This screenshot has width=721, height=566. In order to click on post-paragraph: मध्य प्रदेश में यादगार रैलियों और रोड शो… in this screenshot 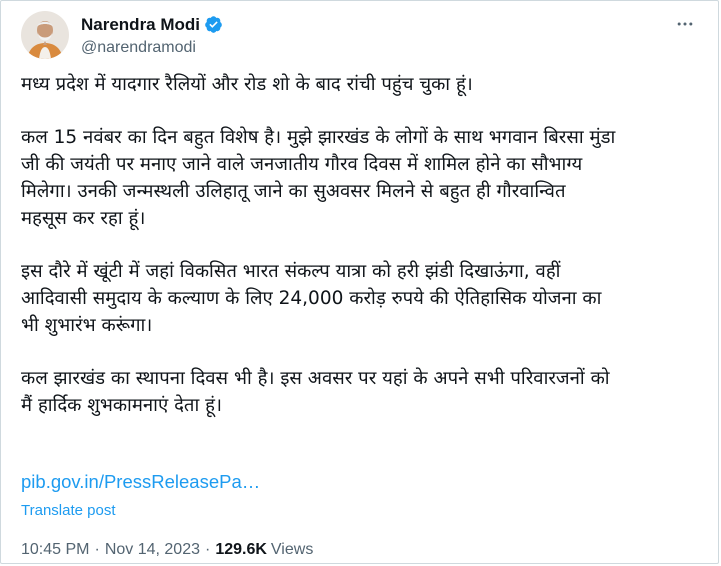, I will do `click(247, 84)`.